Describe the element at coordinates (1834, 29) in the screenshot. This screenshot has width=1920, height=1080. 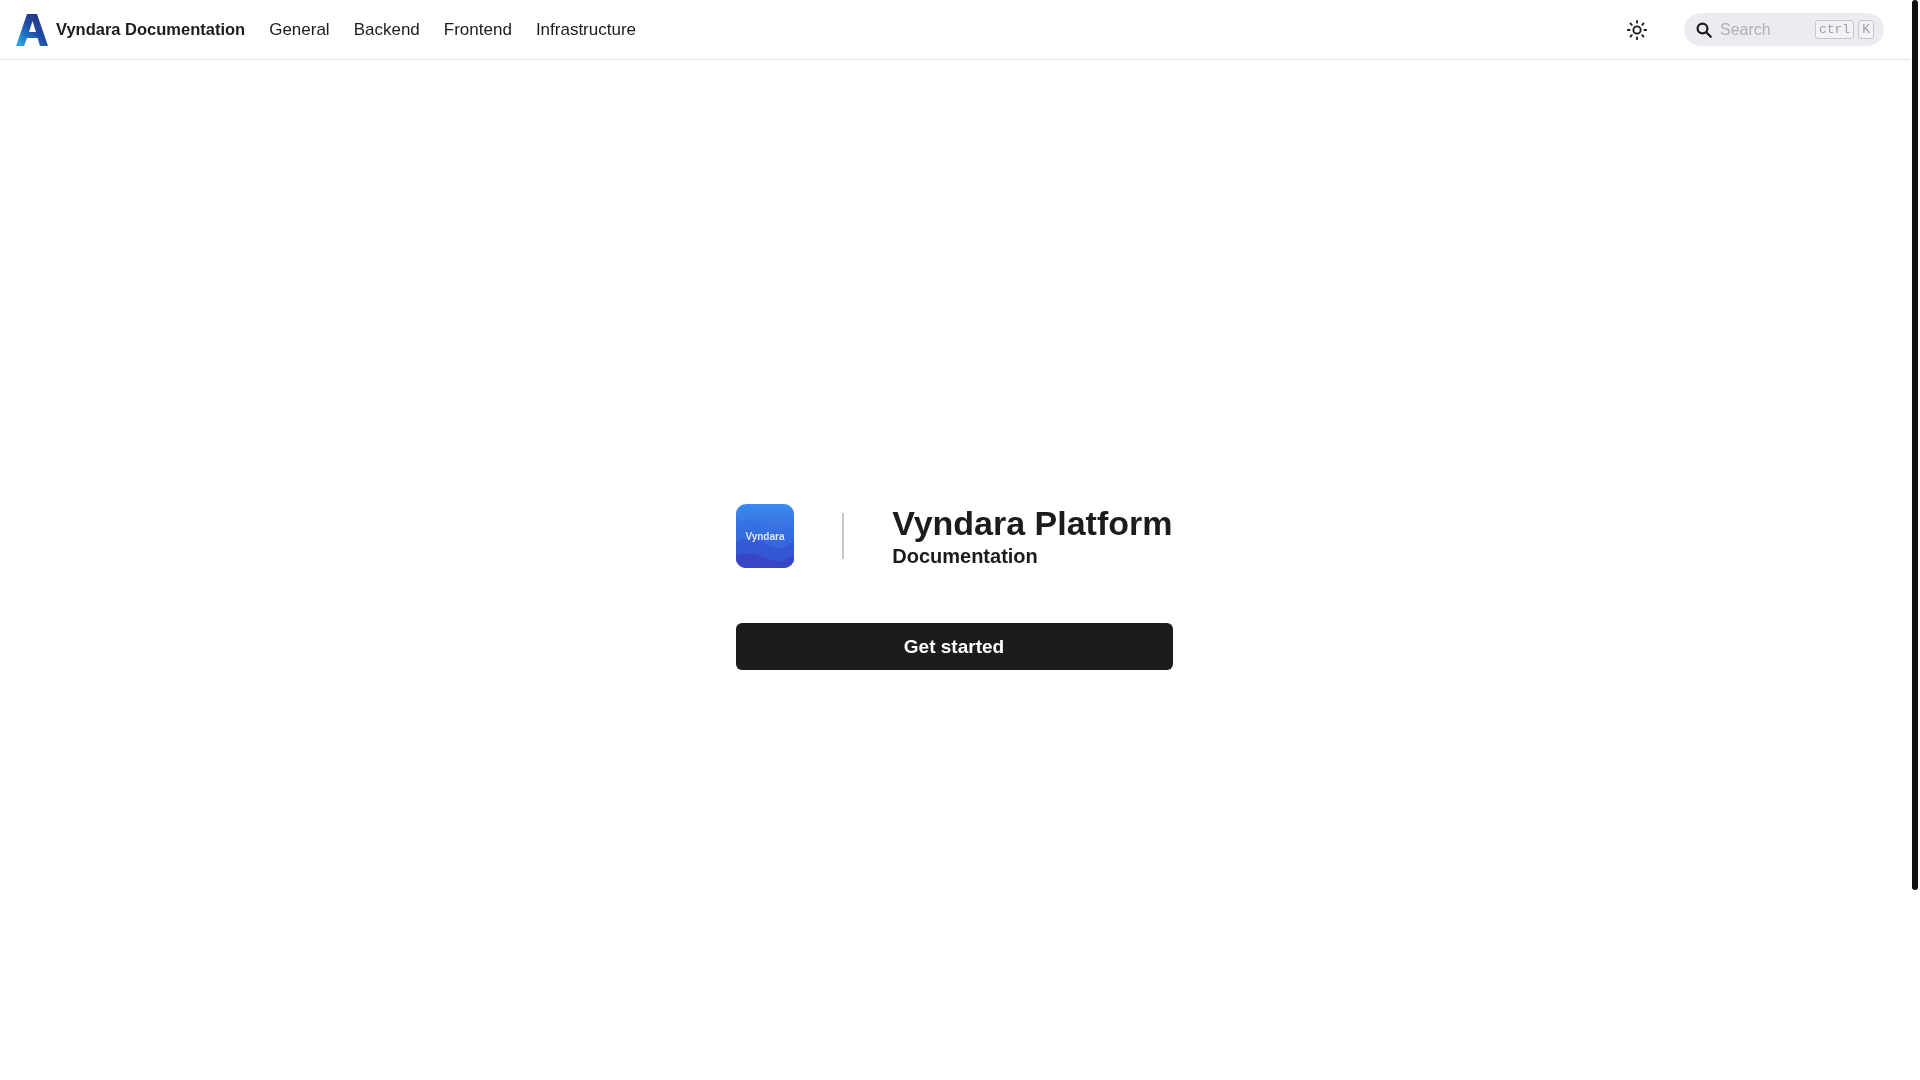
I see `keyboard-key: ctrl` at that location.